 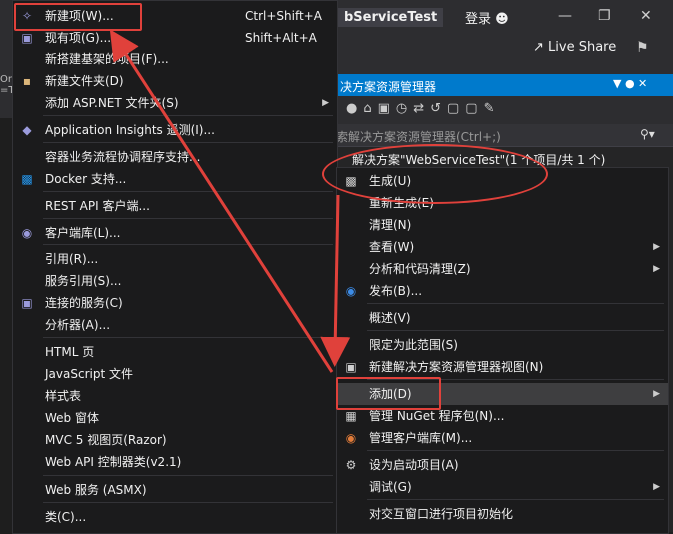 What do you see at coordinates (112, 103) in the screenshot?
I see `add-menu-item-label: 添加 ASP.NET 文件夹(S)` at bounding box center [112, 103].